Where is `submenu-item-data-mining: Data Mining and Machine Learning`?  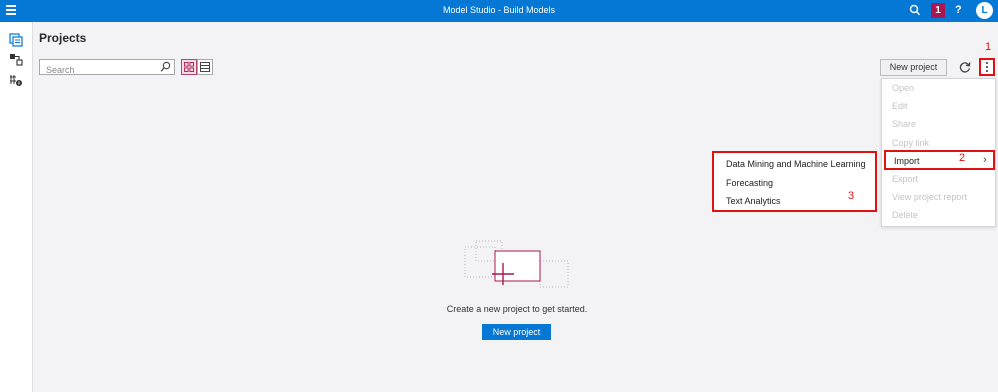 submenu-item-data-mining: Data Mining and Machine Learning is located at coordinates (796, 164).